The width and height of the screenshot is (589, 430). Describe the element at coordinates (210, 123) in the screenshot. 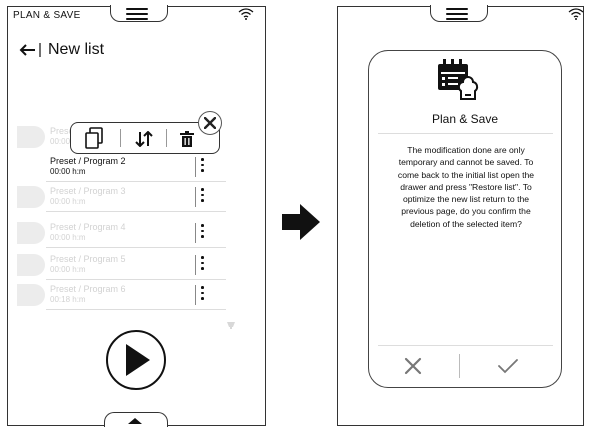

I see `close-icon` at that location.